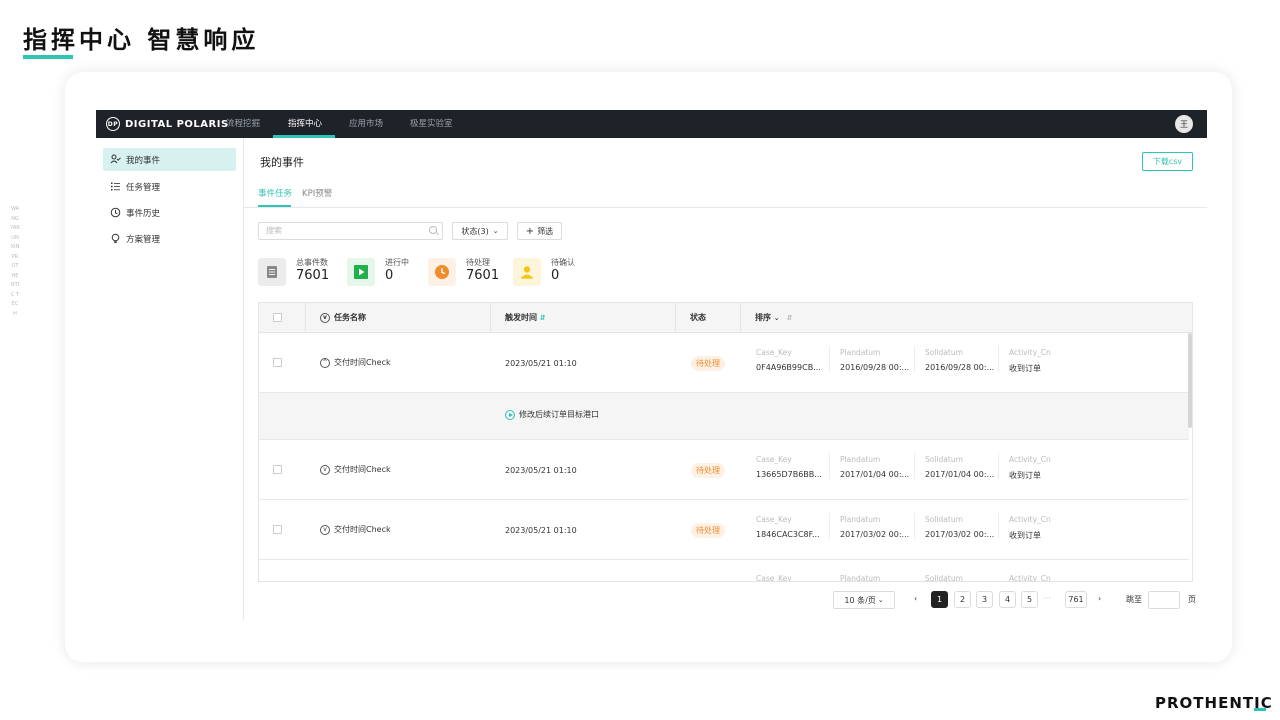 The height and width of the screenshot is (720, 1280). What do you see at coordinates (243, 124) in the screenshot?
I see `nav-process-mining: 流程挖掘` at bounding box center [243, 124].